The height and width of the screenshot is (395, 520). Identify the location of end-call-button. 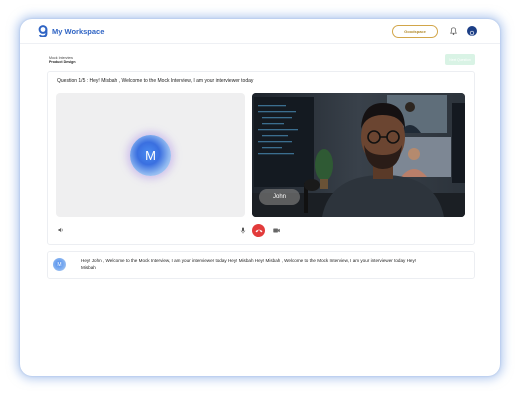
(258, 230).